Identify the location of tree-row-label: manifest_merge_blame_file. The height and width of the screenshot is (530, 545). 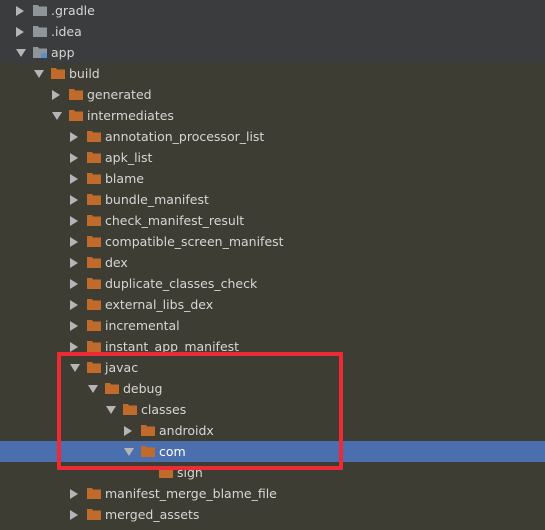
(191, 493).